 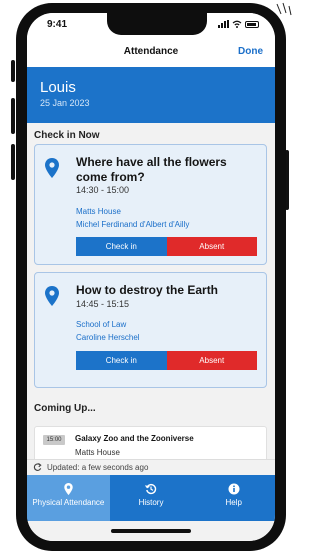 I want to click on tab-bar: Physical Attendance History Help, so click(x=151, y=498).